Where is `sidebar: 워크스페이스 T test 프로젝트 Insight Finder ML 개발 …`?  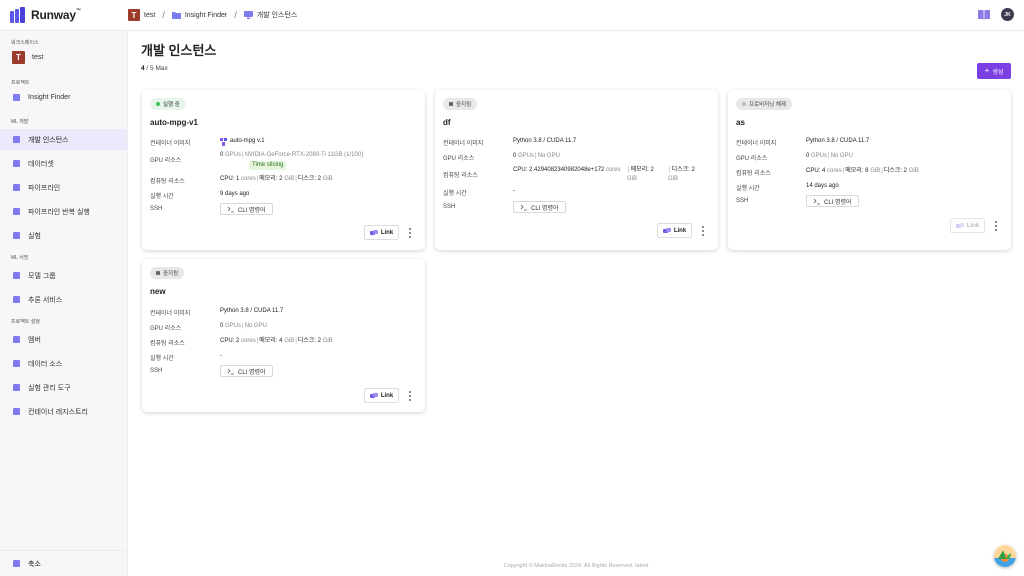 sidebar: 워크스페이스 T test 프로젝트 Insight Finder ML 개발 … is located at coordinates (64, 303).